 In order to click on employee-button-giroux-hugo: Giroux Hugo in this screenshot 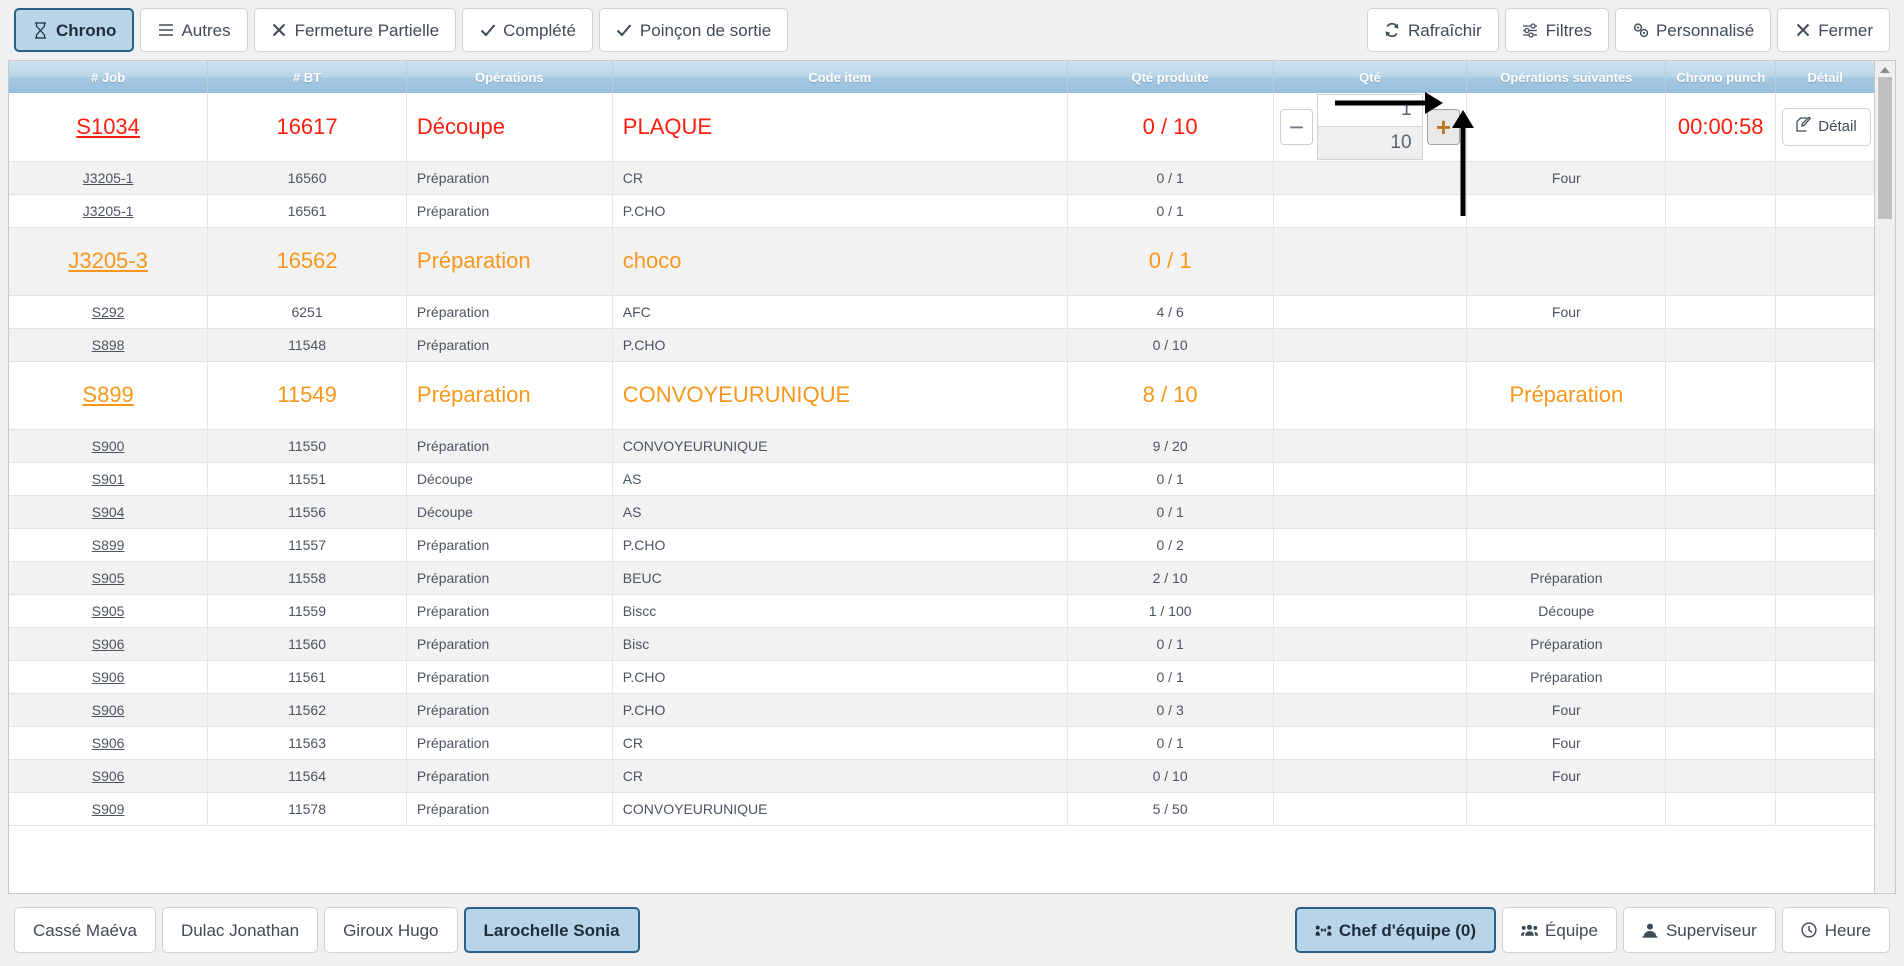, I will do `click(391, 930)`.